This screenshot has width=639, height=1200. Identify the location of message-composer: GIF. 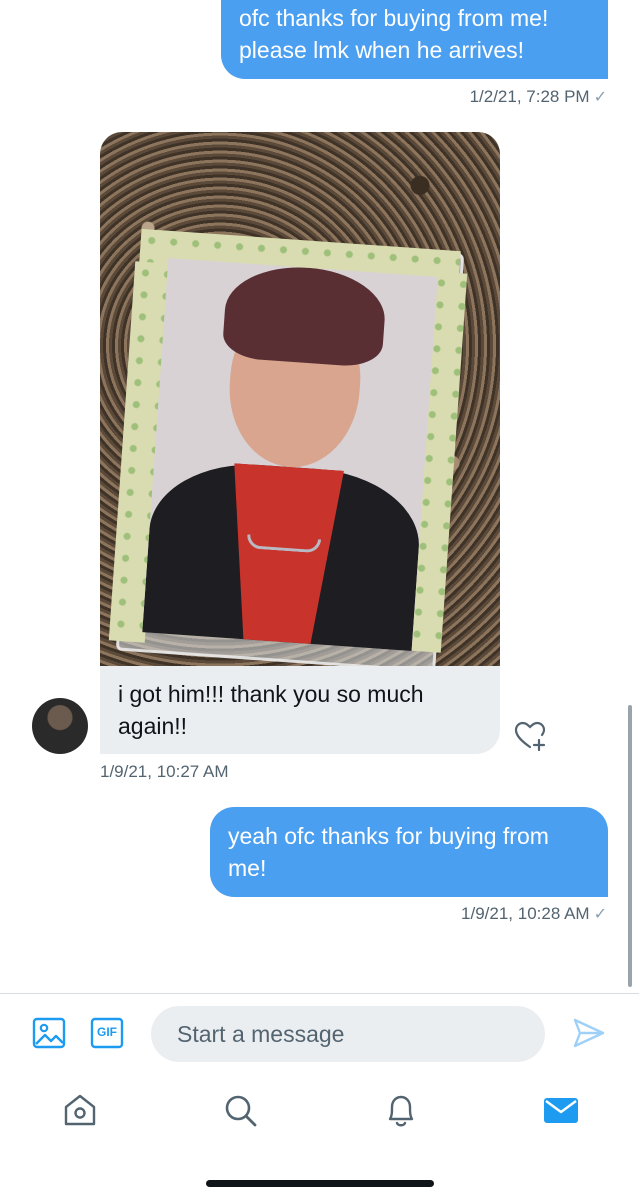
(319, 1033).